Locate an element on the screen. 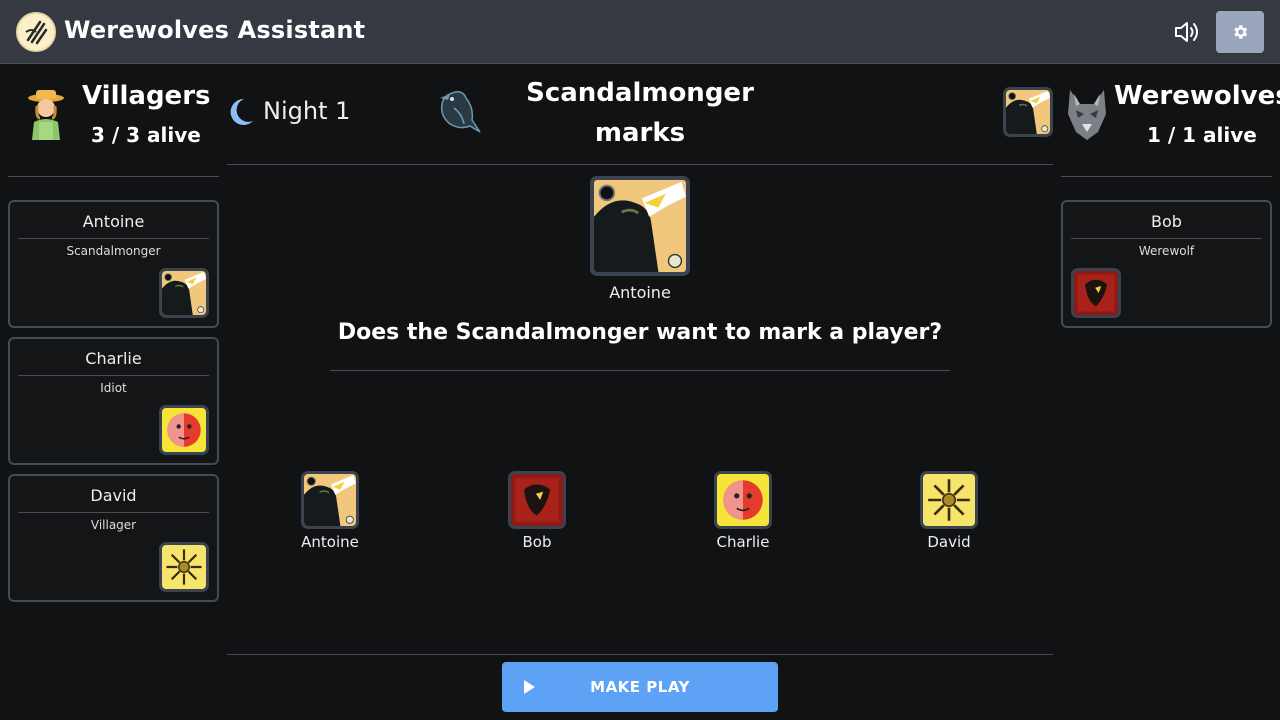 The height and width of the screenshot is (720, 1280). player-name: Bob is located at coordinates (1166, 221).